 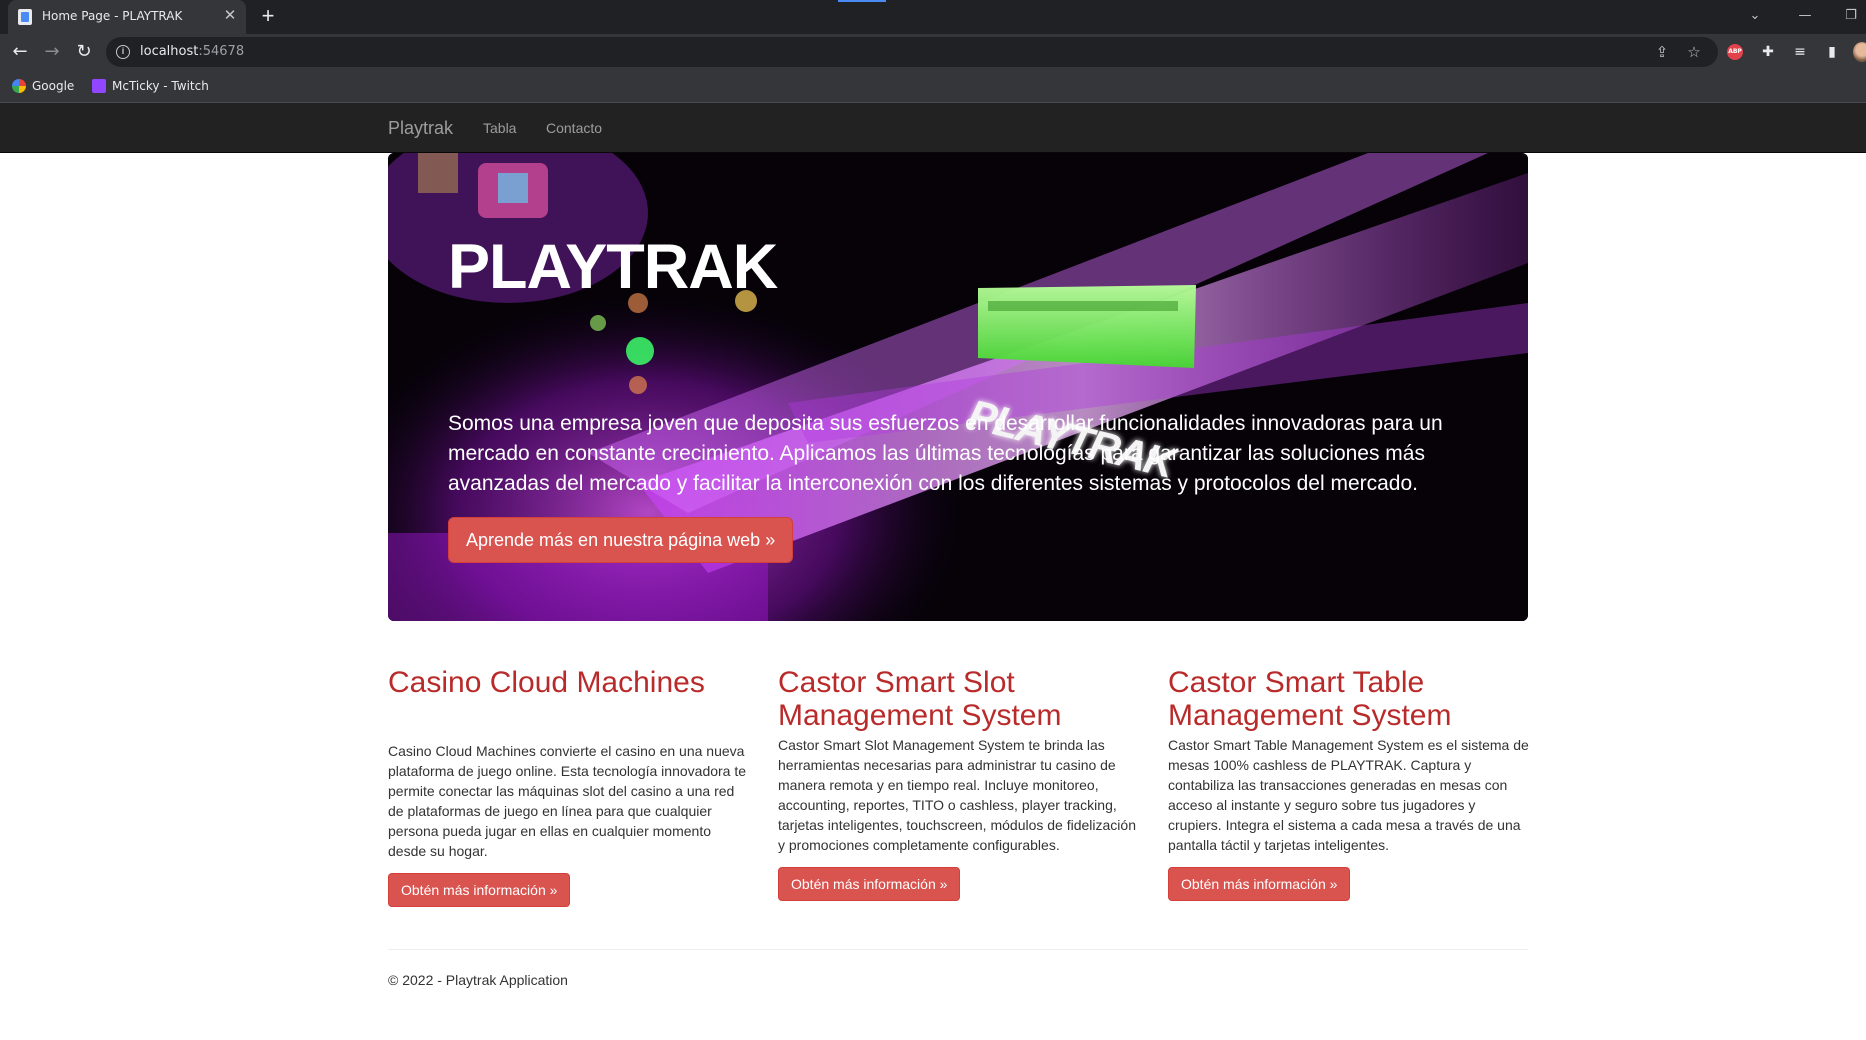 What do you see at coordinates (1832, 52) in the screenshot?
I see `side-panel-icon: ▮` at bounding box center [1832, 52].